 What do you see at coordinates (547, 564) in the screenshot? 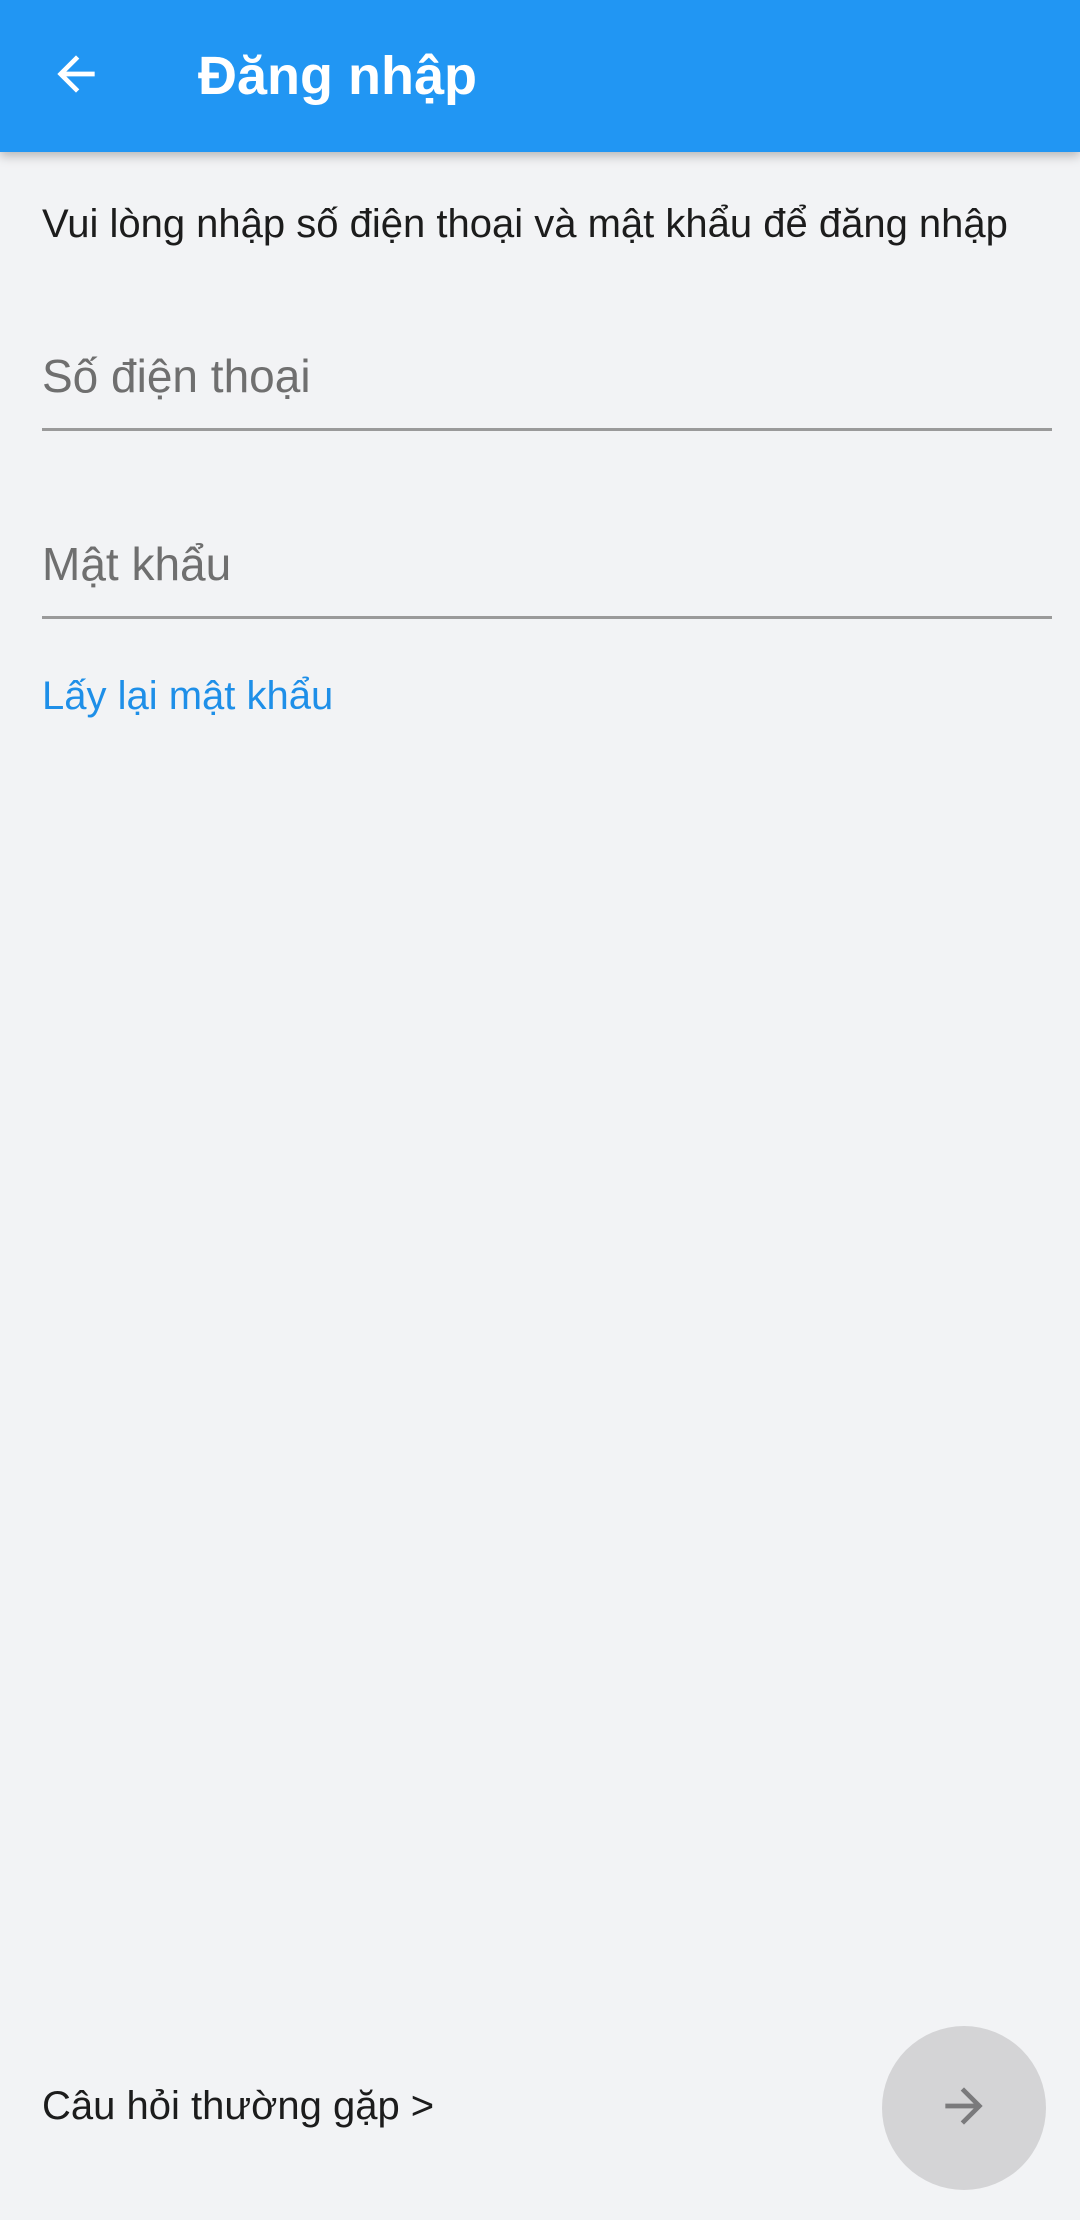
I see `password-input` at bounding box center [547, 564].